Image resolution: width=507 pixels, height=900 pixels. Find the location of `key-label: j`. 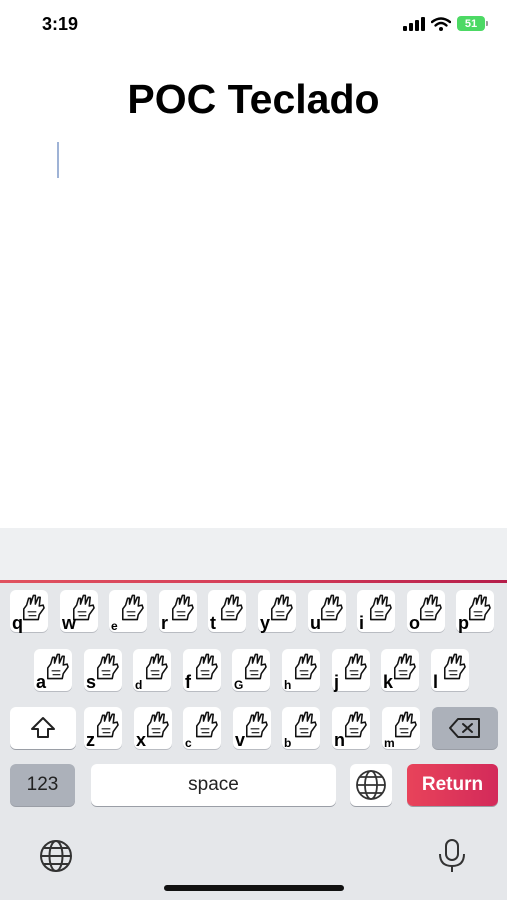

key-label: j is located at coordinates (337, 682).